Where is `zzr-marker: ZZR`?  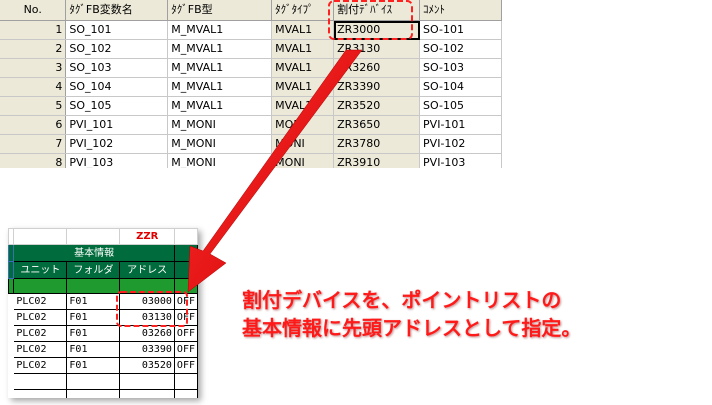 zzr-marker: ZZR is located at coordinates (147, 236).